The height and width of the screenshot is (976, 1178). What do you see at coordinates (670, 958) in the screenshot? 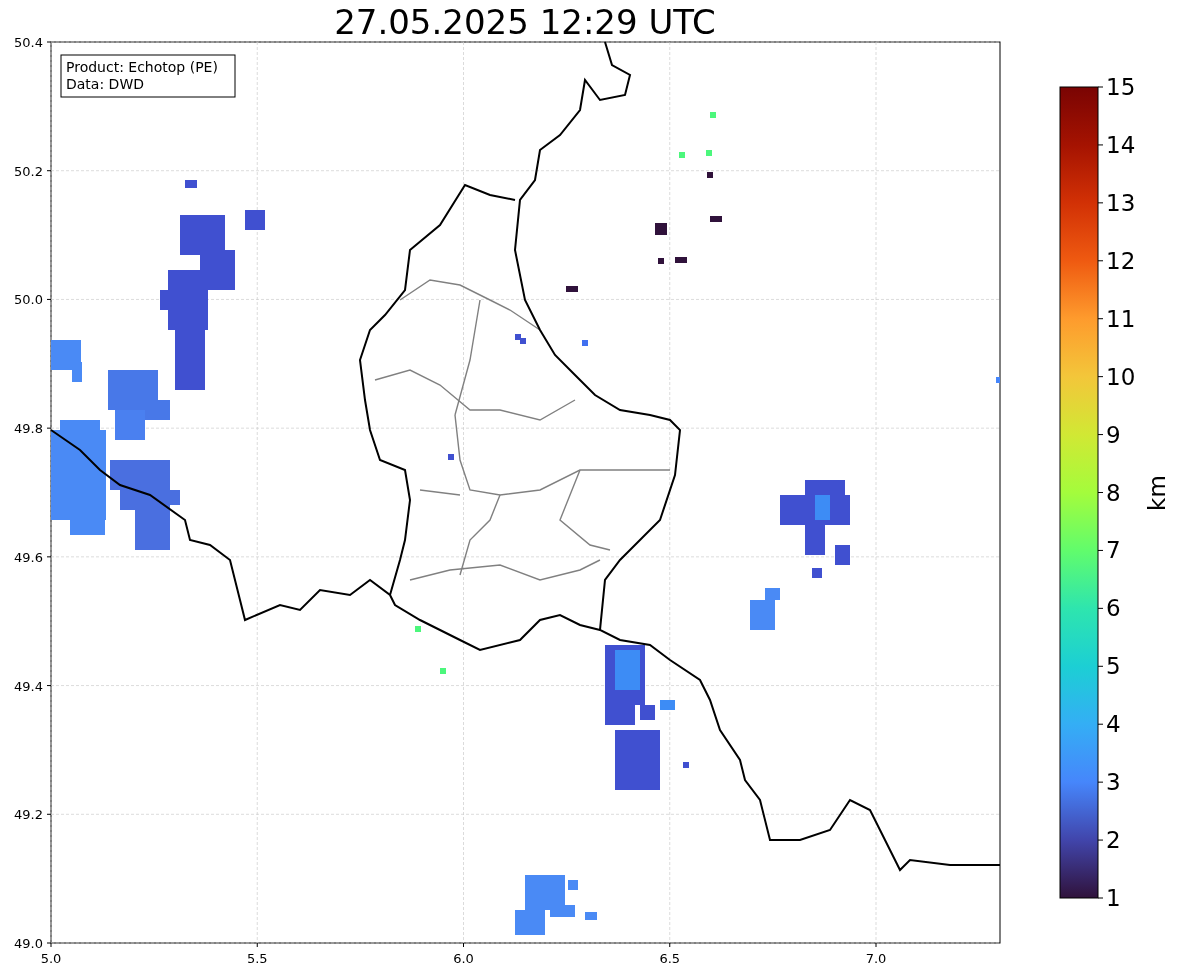
I see `axis-tick-label: 6.5` at bounding box center [670, 958].